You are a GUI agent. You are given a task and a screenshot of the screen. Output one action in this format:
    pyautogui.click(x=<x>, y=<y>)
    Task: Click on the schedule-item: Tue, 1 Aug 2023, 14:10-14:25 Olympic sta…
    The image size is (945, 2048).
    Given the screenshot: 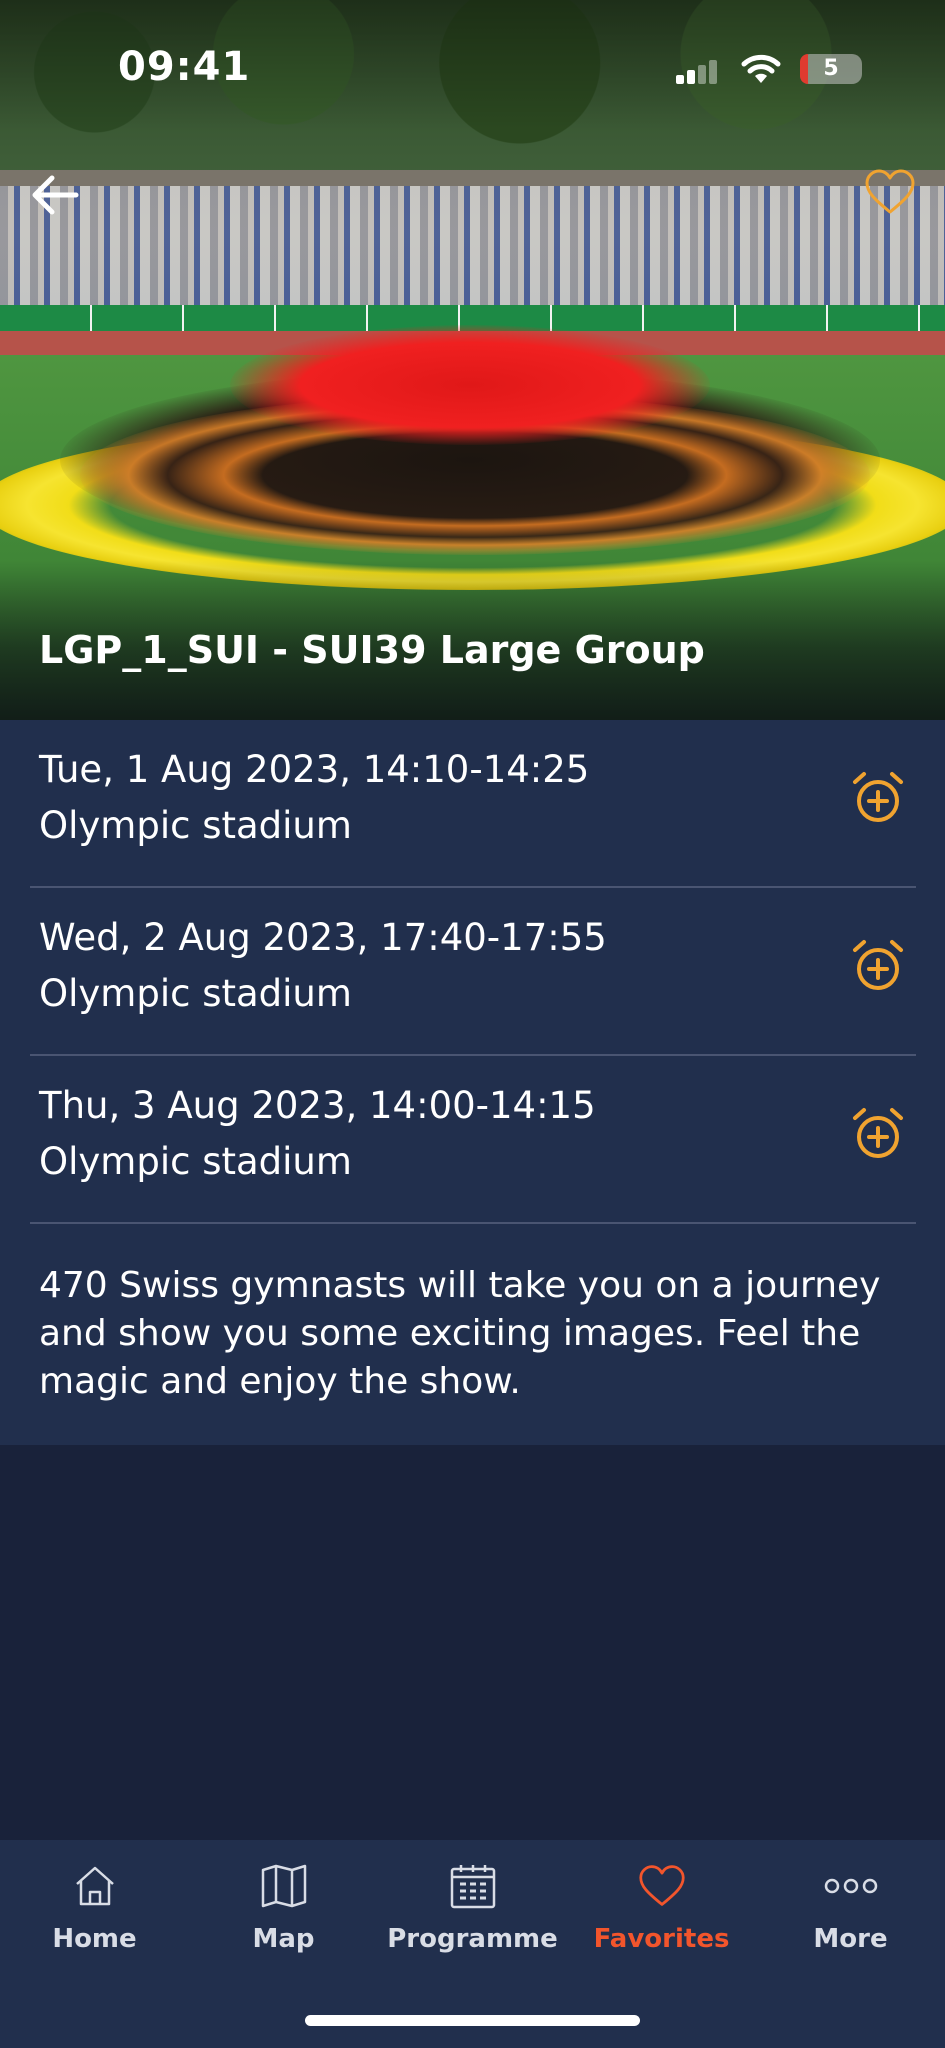 What is the action you would take?
    pyautogui.click(x=473, y=804)
    